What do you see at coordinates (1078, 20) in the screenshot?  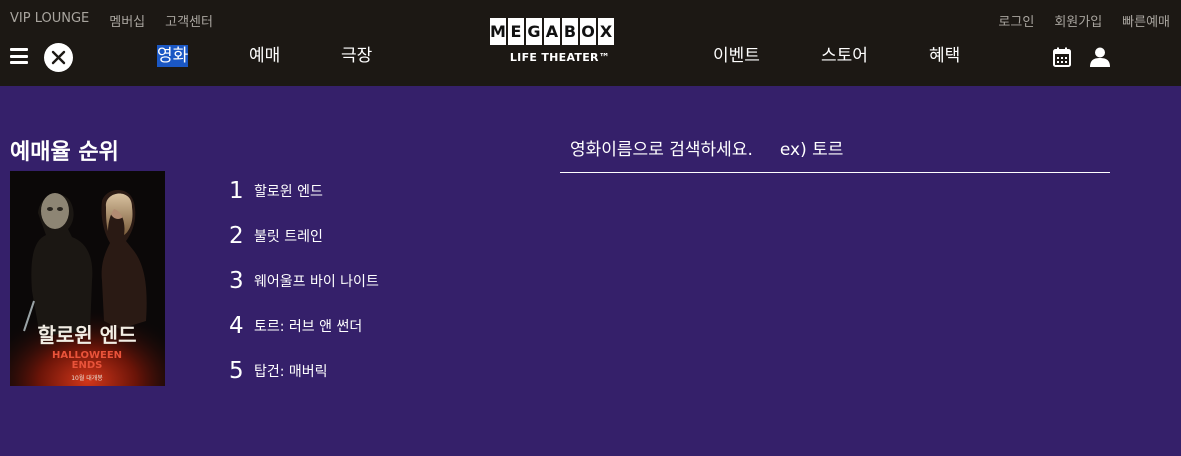 I see `signup-link: 회원가입` at bounding box center [1078, 20].